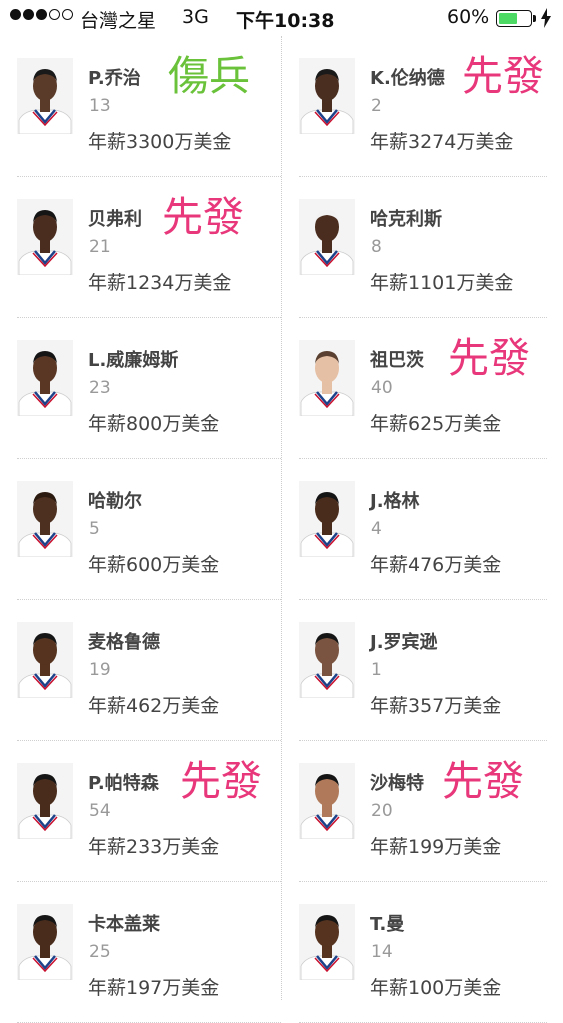 This screenshot has height=1023, width=563. Describe the element at coordinates (442, 142) in the screenshot. I see `player-salary: 年薪3274万美金` at that location.